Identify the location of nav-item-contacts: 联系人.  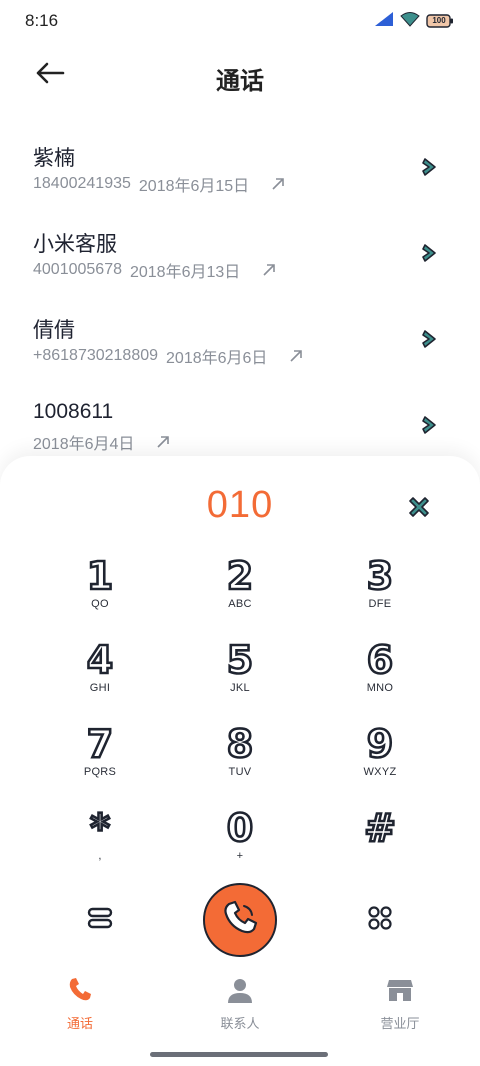
(240, 1006).